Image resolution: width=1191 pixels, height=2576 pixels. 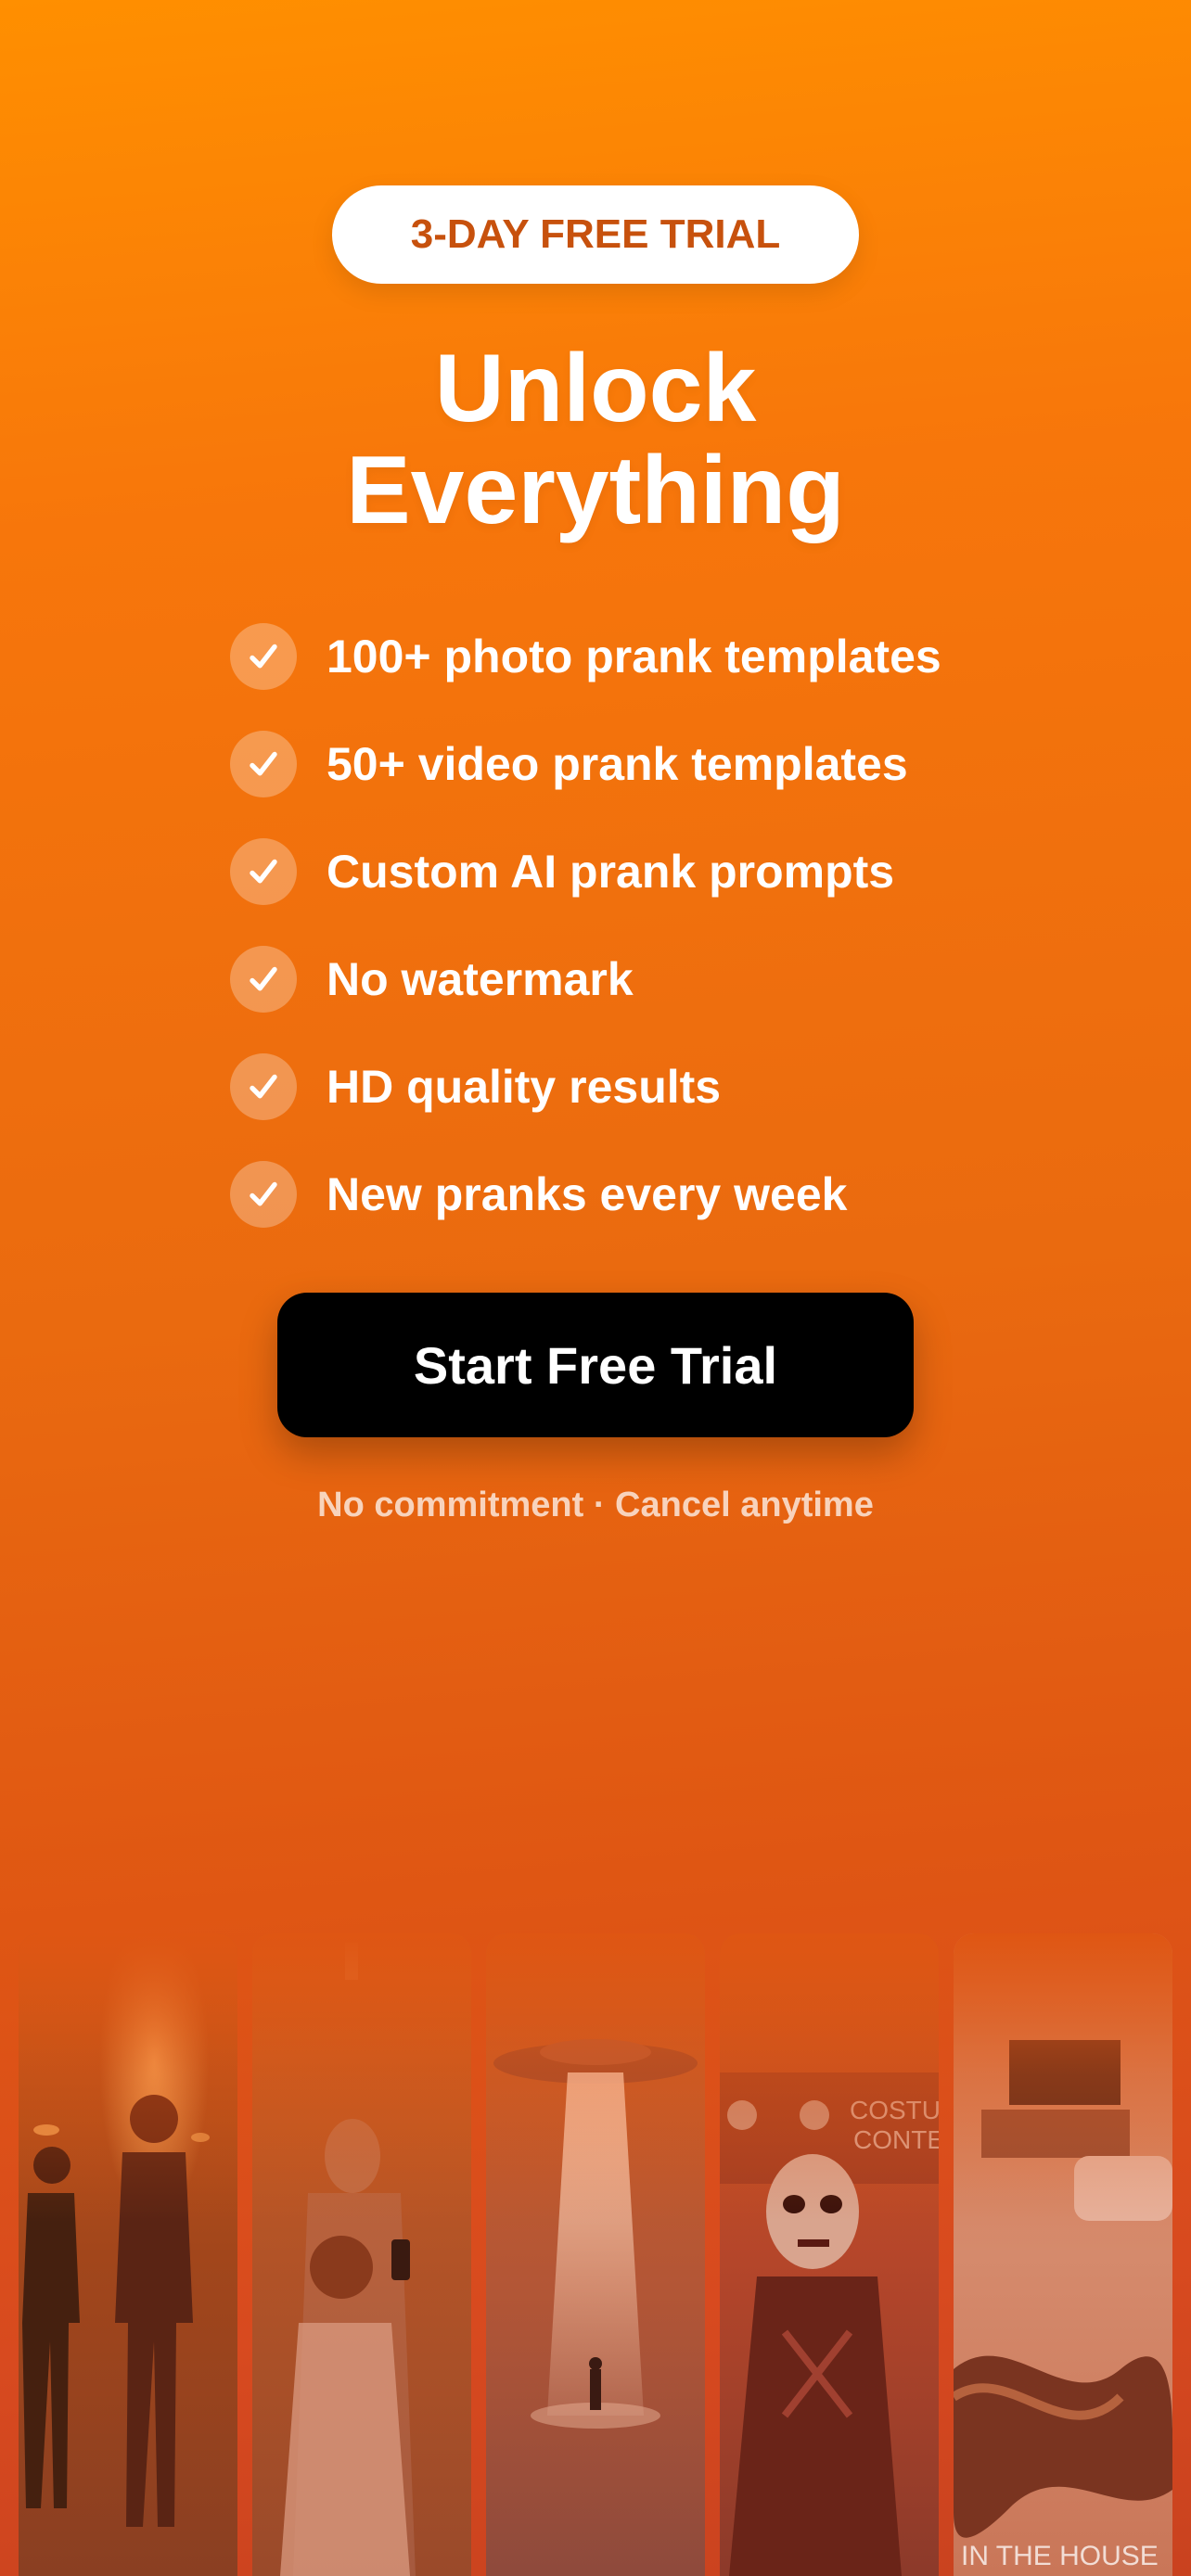 What do you see at coordinates (524, 1087) in the screenshot?
I see `feature-label: HD quality results` at bounding box center [524, 1087].